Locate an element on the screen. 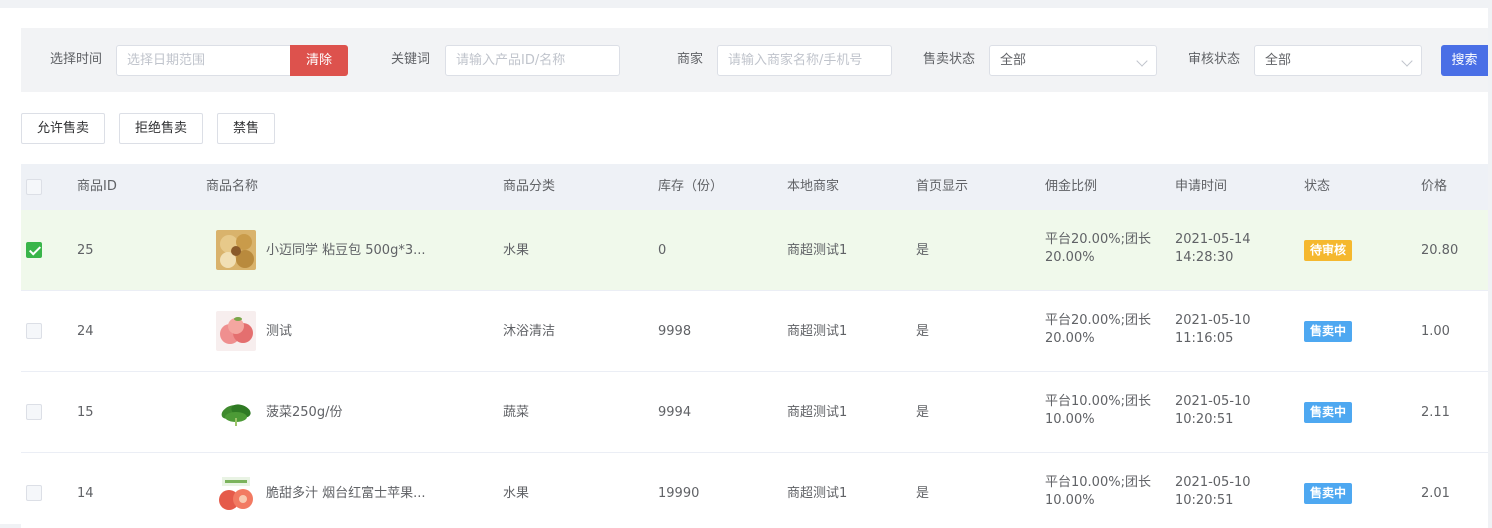 This screenshot has width=1492, height=528. audit-status-label: 审核状态 is located at coordinates (1214, 59).